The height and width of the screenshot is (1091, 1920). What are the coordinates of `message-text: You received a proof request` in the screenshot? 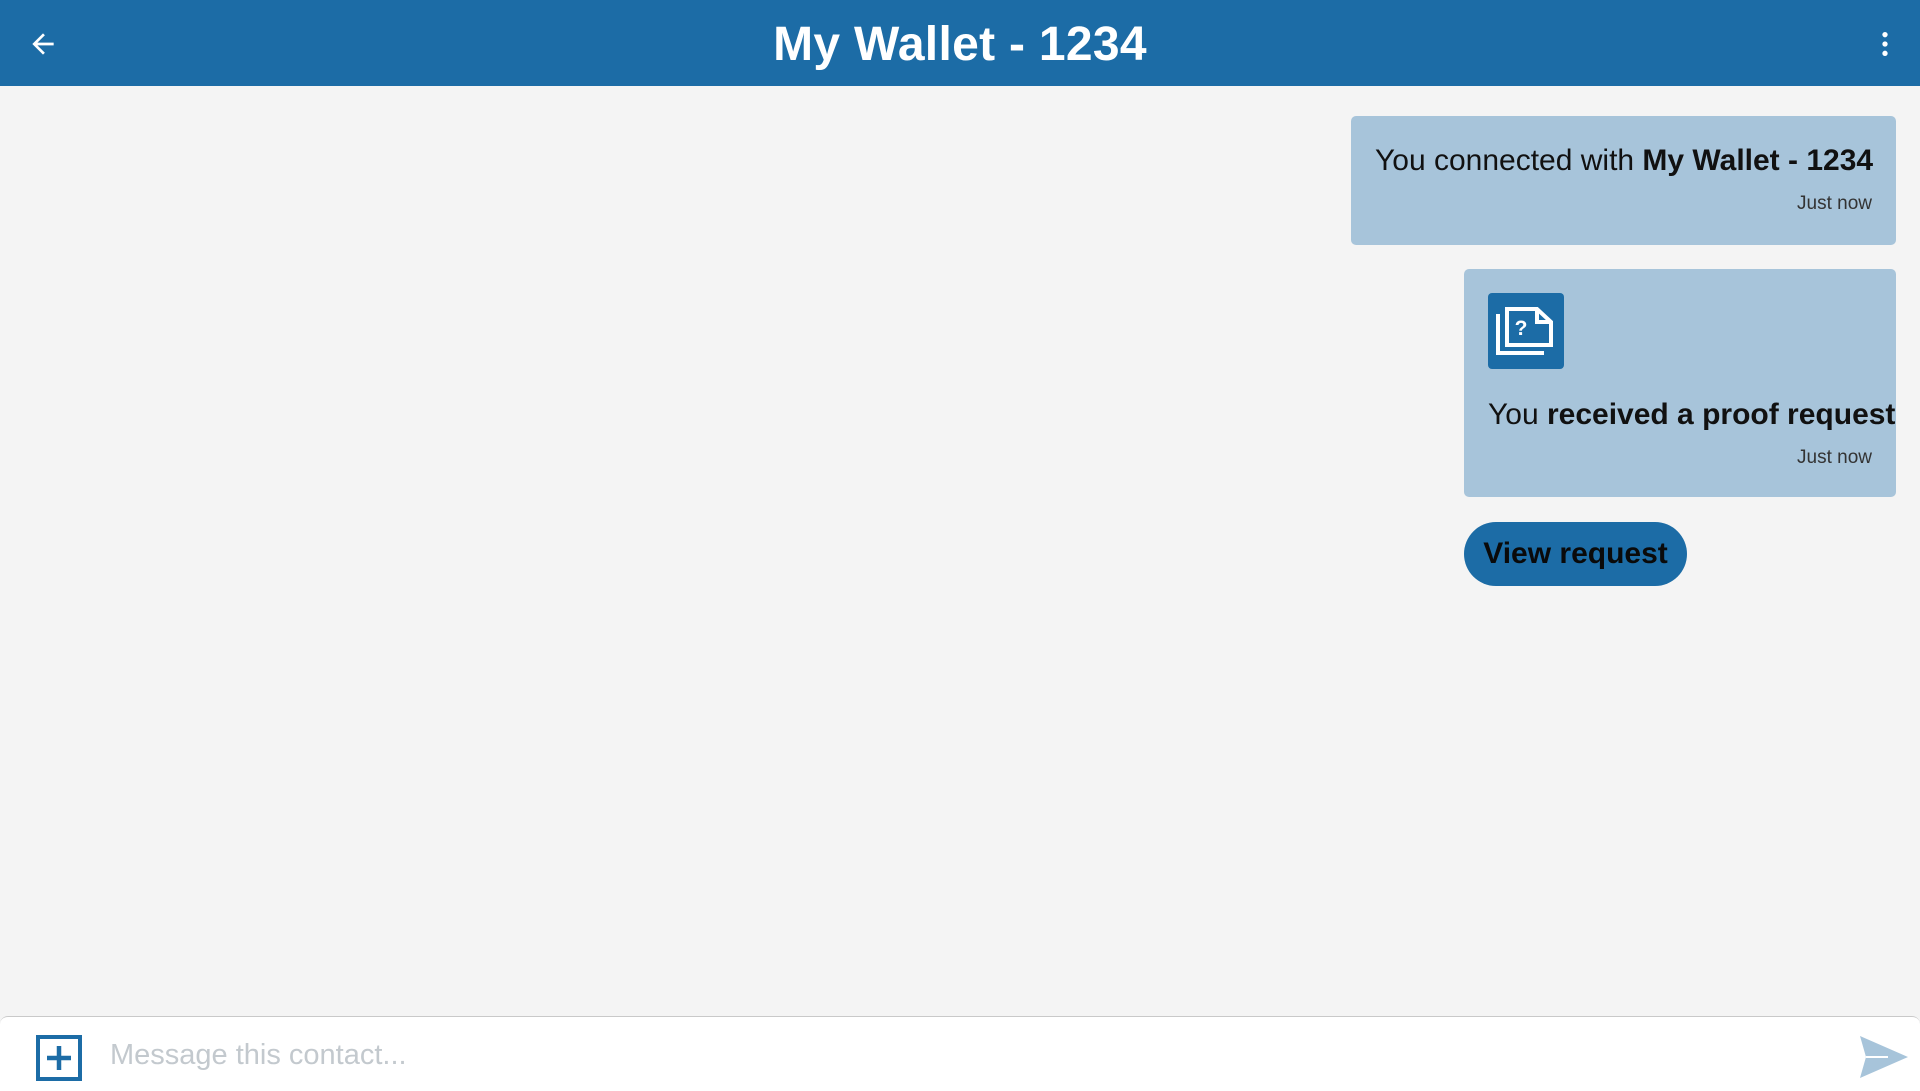 It's located at (1691, 415).